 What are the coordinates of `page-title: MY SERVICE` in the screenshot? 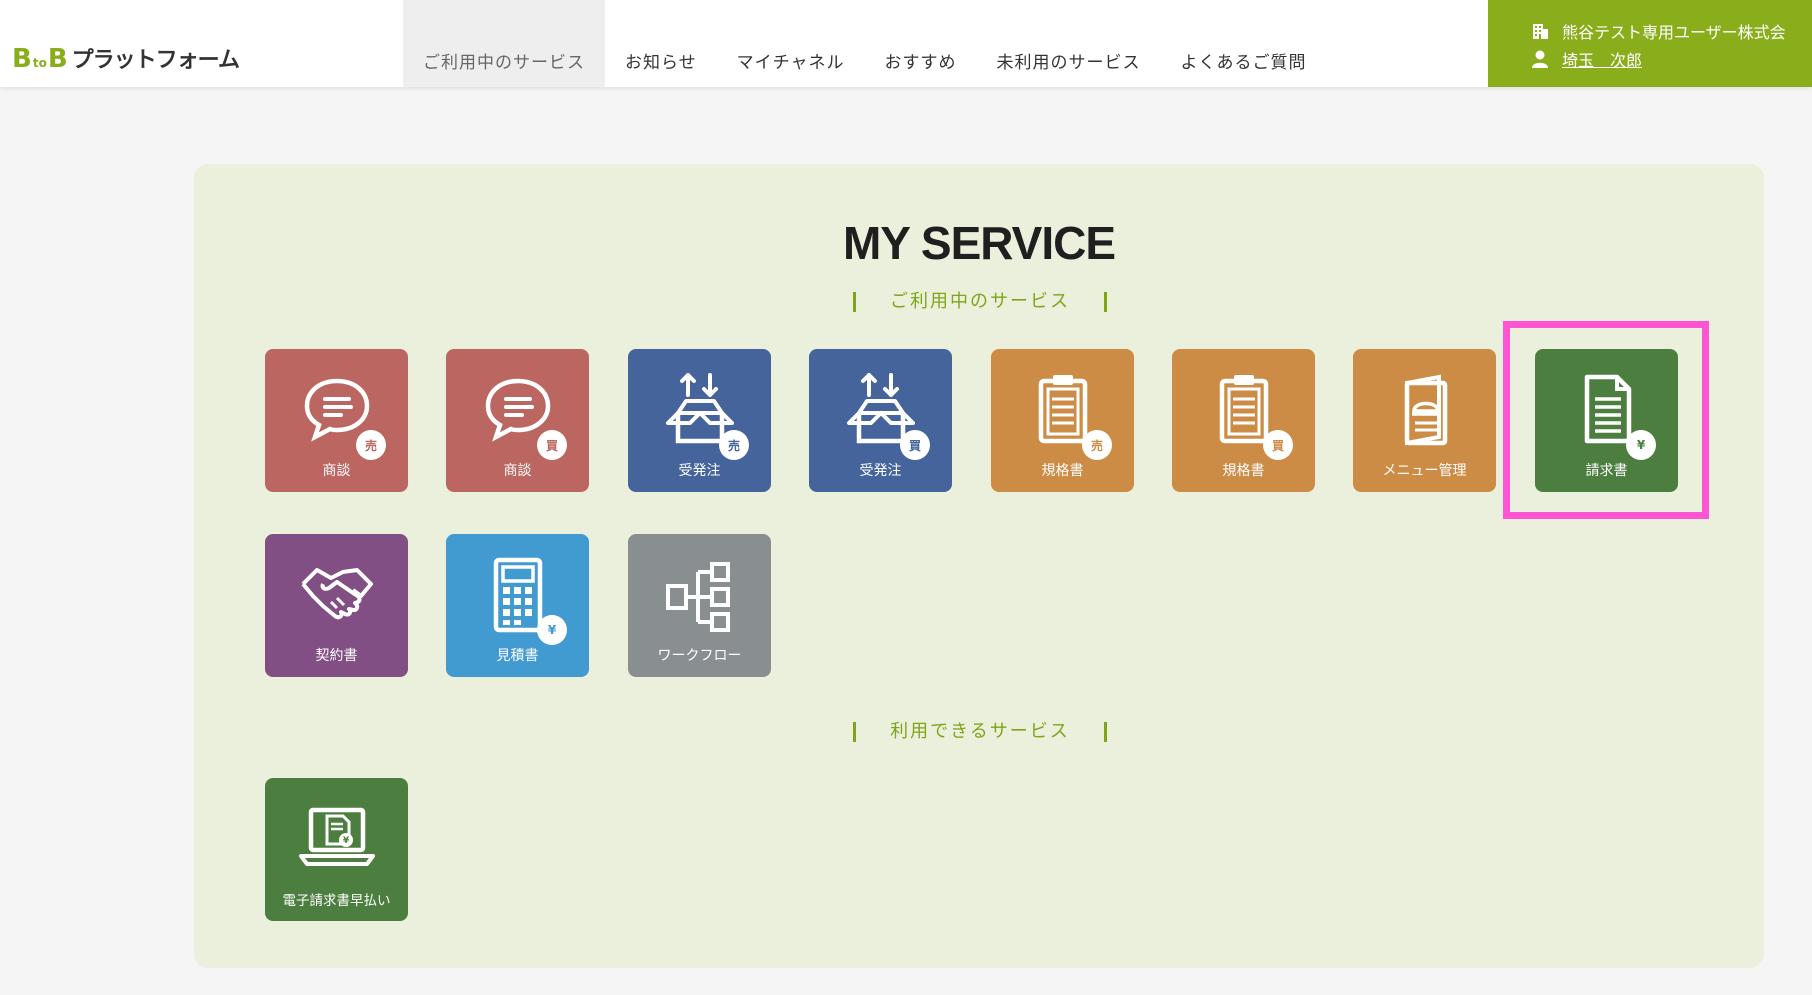 It's located at (979, 243).